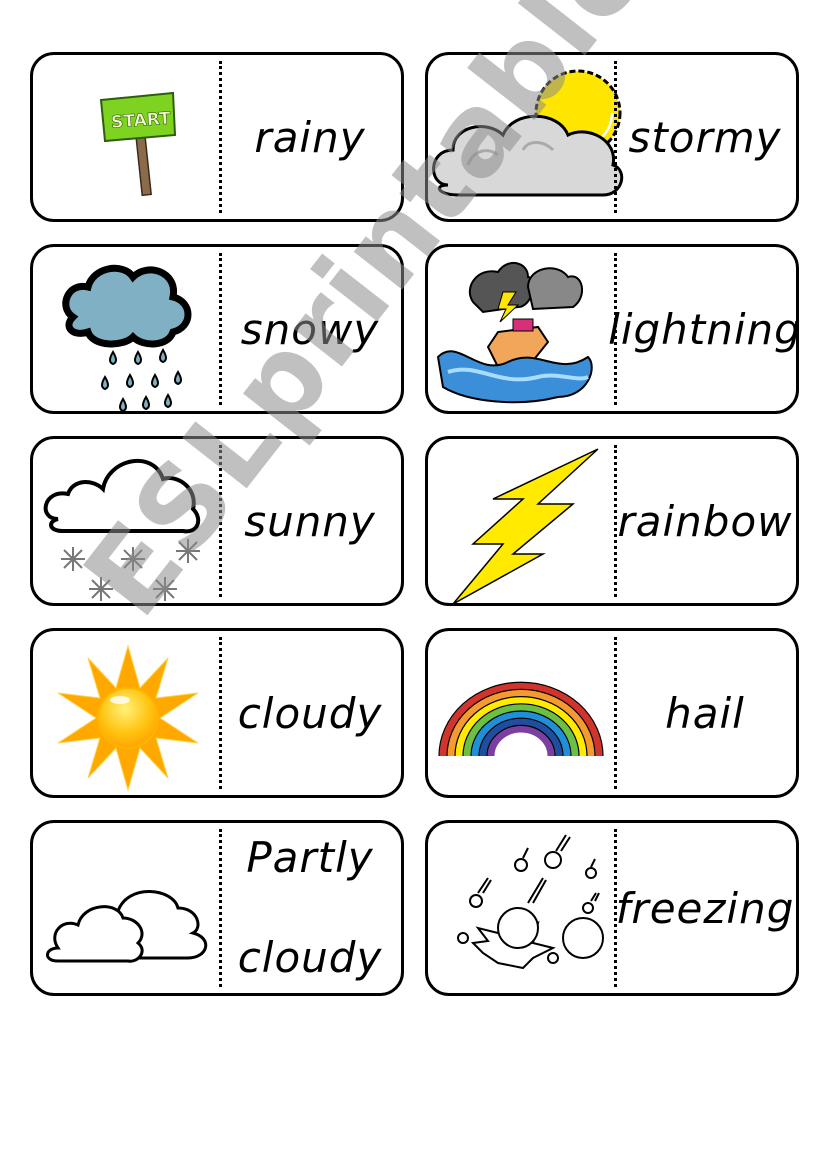 This screenshot has width=826, height=1169. I want to click on domino-card: sunny, so click(217, 521).